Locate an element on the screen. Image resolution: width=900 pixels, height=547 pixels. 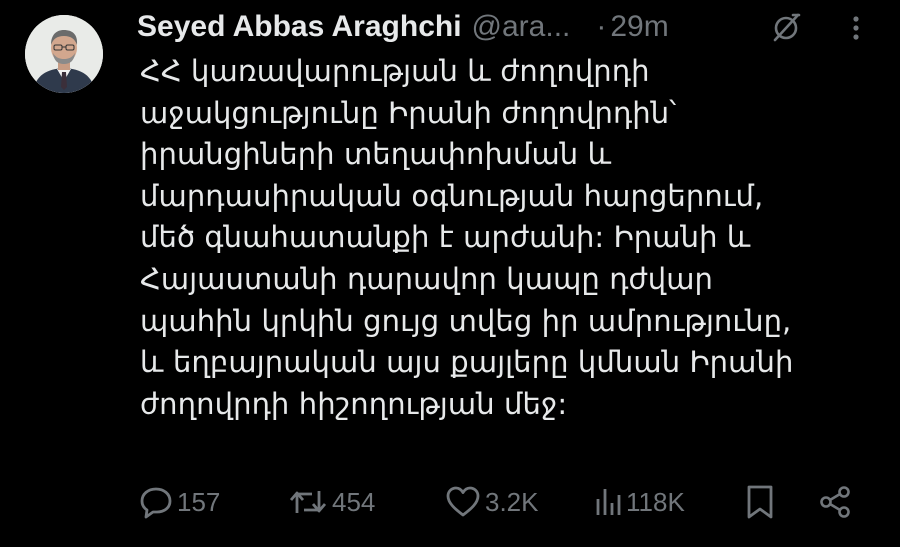
avatar is located at coordinates (64, 54).